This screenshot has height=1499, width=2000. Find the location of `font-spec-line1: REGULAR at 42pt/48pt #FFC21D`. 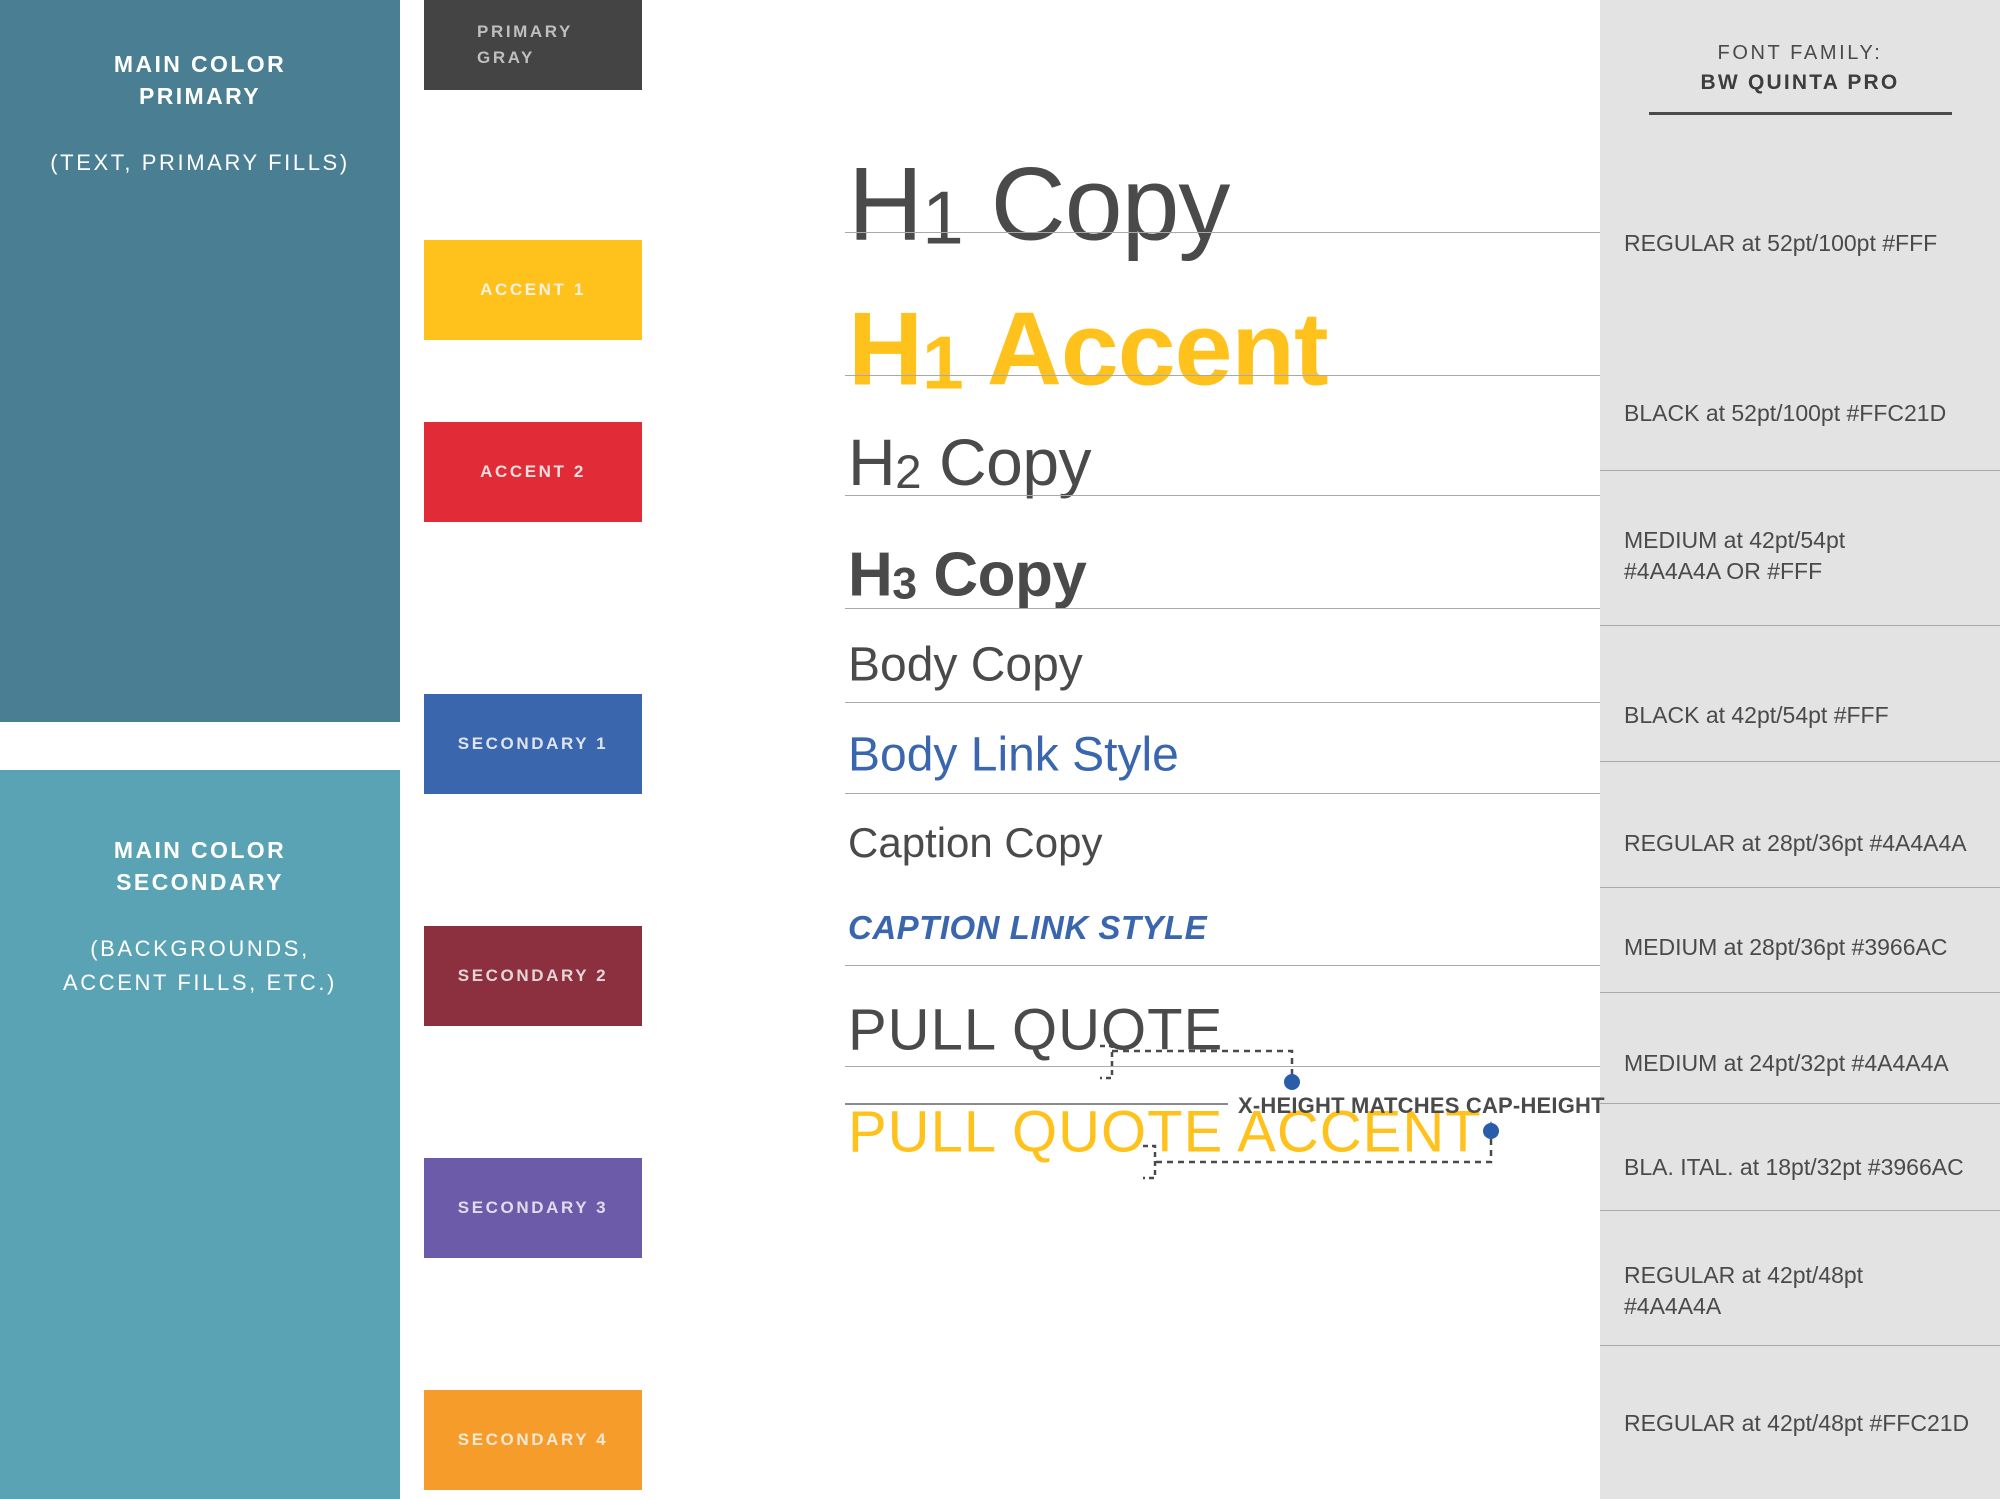

font-spec-line1: REGULAR at 42pt/48pt #FFC21D is located at coordinates (1797, 1423).